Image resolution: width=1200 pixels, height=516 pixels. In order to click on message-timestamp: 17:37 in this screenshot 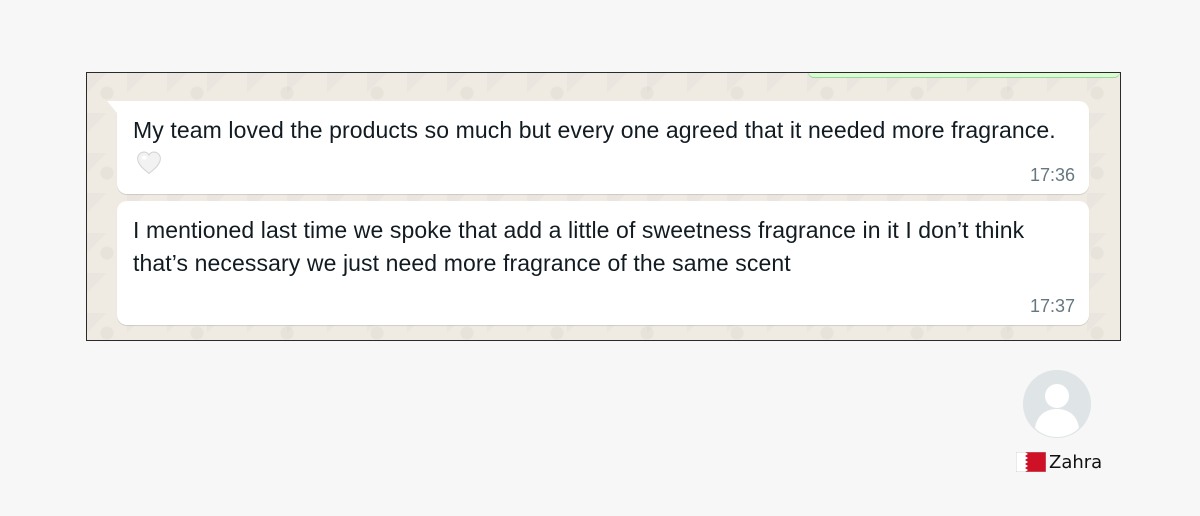, I will do `click(1052, 306)`.